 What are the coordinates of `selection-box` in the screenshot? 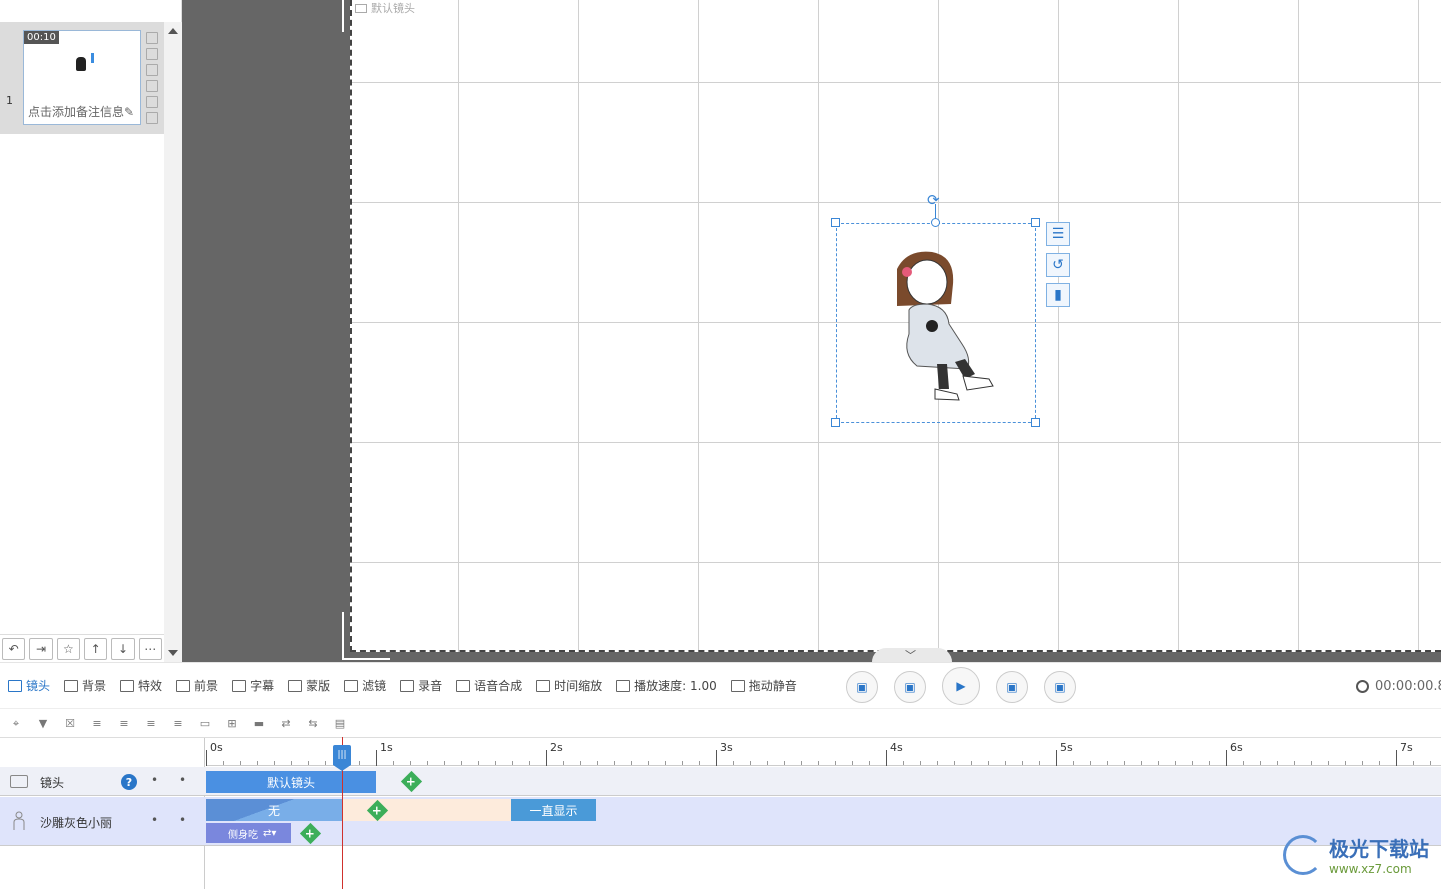 It's located at (936, 323).